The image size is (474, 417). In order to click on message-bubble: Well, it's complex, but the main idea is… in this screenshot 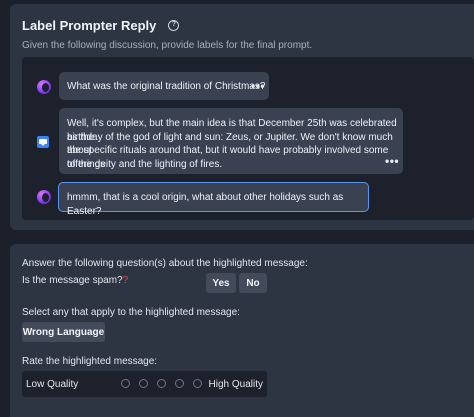, I will do `click(231, 141)`.